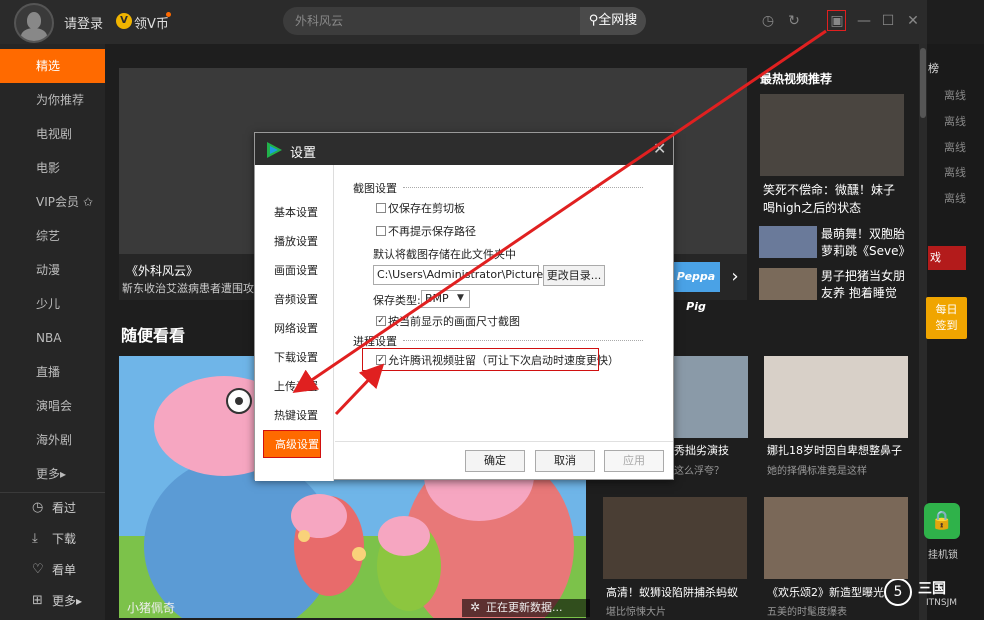  What do you see at coordinates (294, 329) in the screenshot?
I see `settings-nav-network: 网络设置` at bounding box center [294, 329].